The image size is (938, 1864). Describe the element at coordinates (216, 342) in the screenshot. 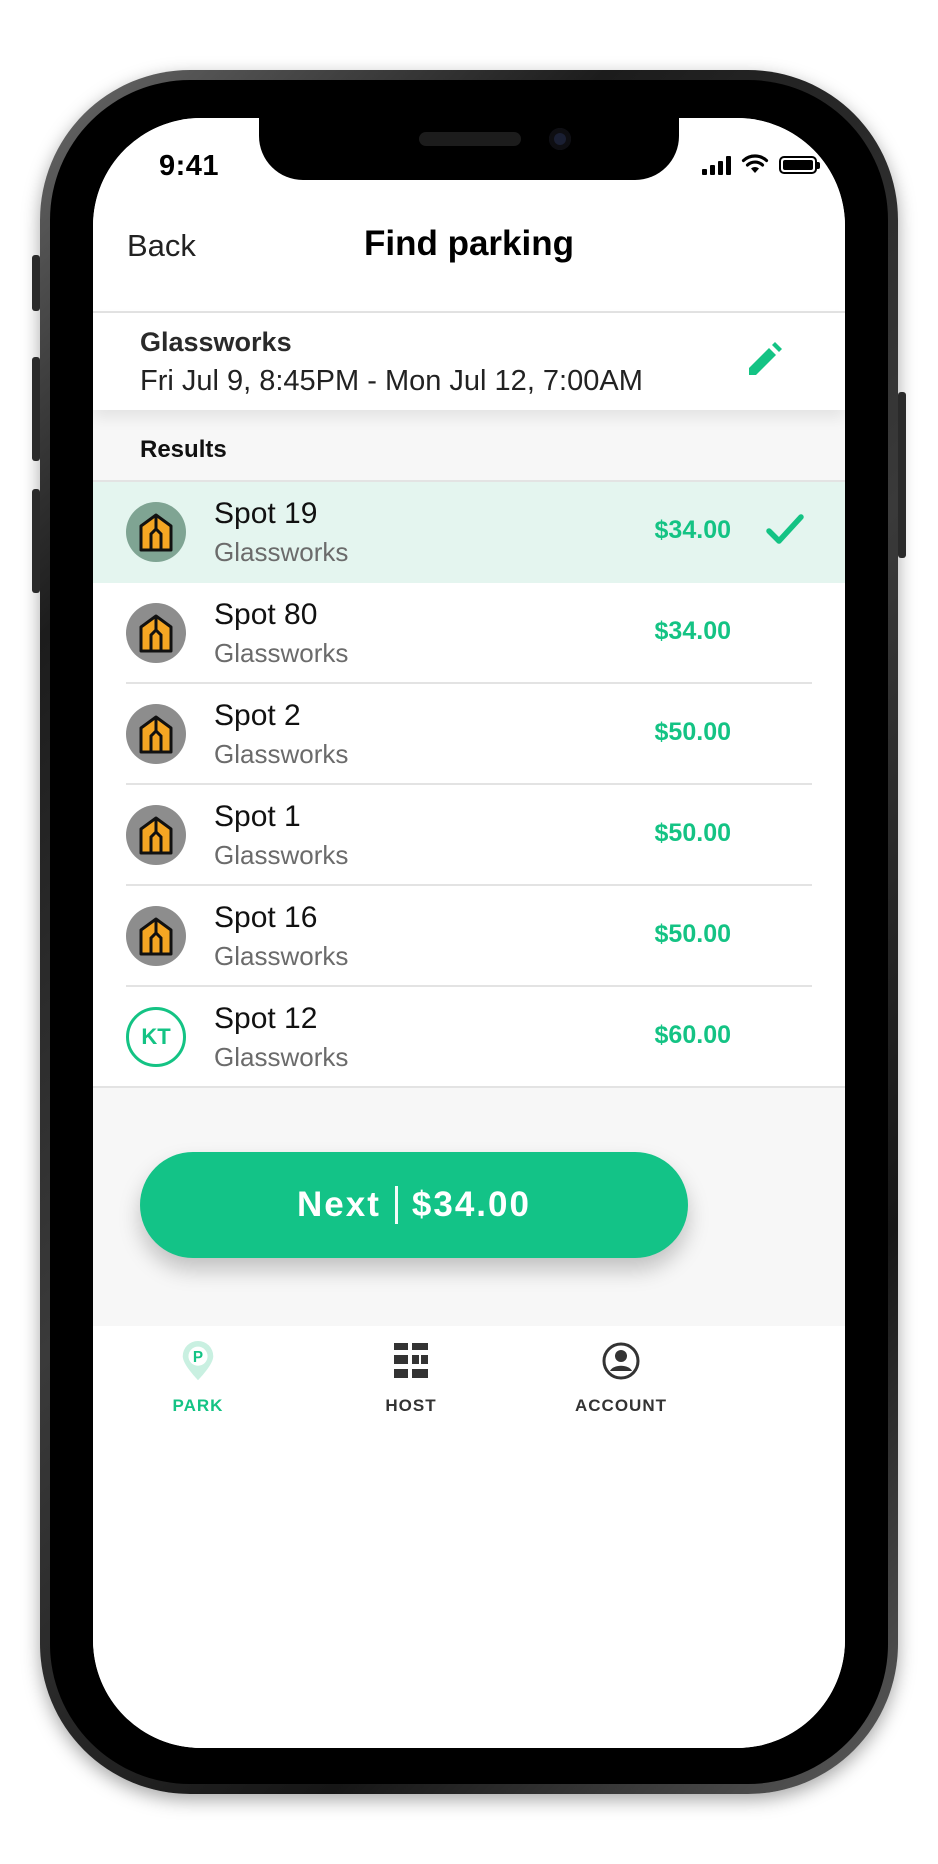

I see `search-location: Glassworks` at that location.